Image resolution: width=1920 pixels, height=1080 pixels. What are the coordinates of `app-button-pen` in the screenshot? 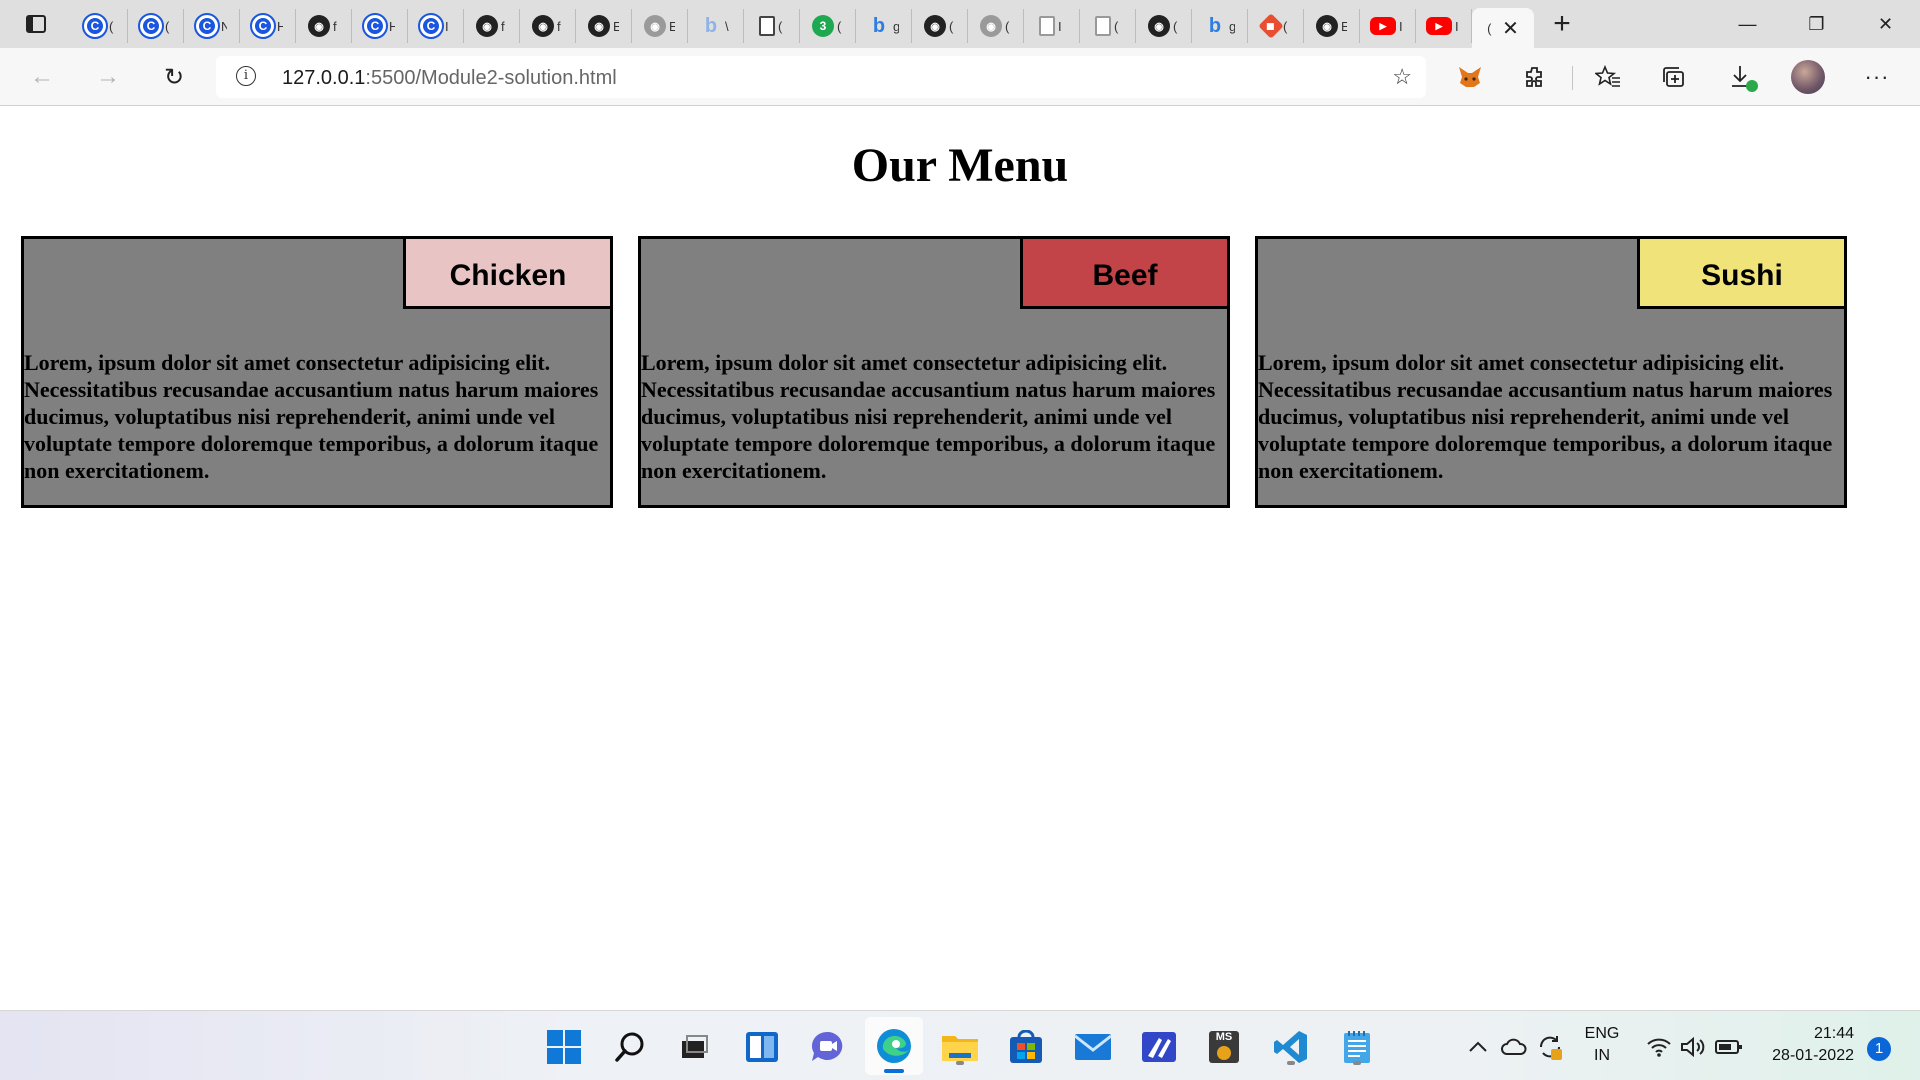 It's located at (1159, 1047).